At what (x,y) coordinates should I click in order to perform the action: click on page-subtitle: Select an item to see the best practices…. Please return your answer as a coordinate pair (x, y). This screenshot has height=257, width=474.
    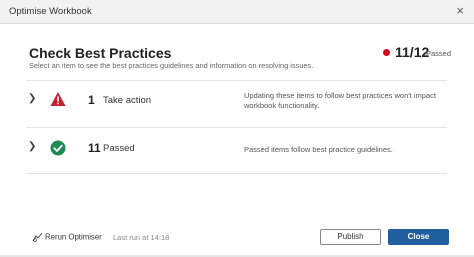
    Looking at the image, I should click on (171, 65).